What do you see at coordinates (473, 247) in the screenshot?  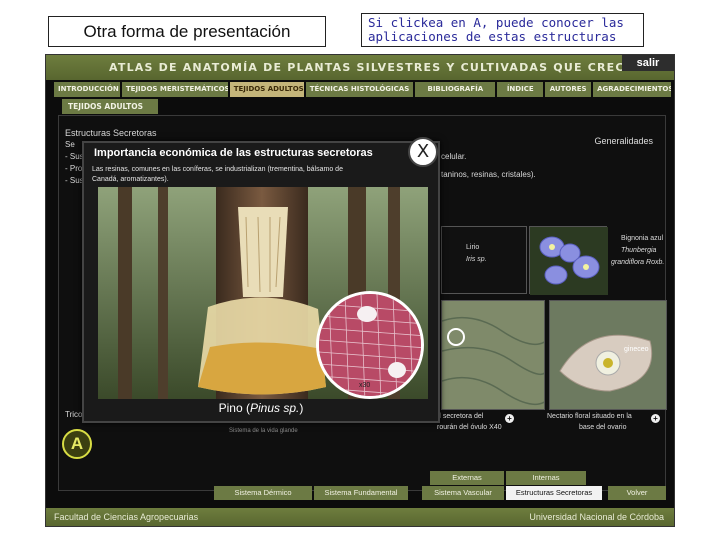 I see `lirio-name: Lirio` at bounding box center [473, 247].